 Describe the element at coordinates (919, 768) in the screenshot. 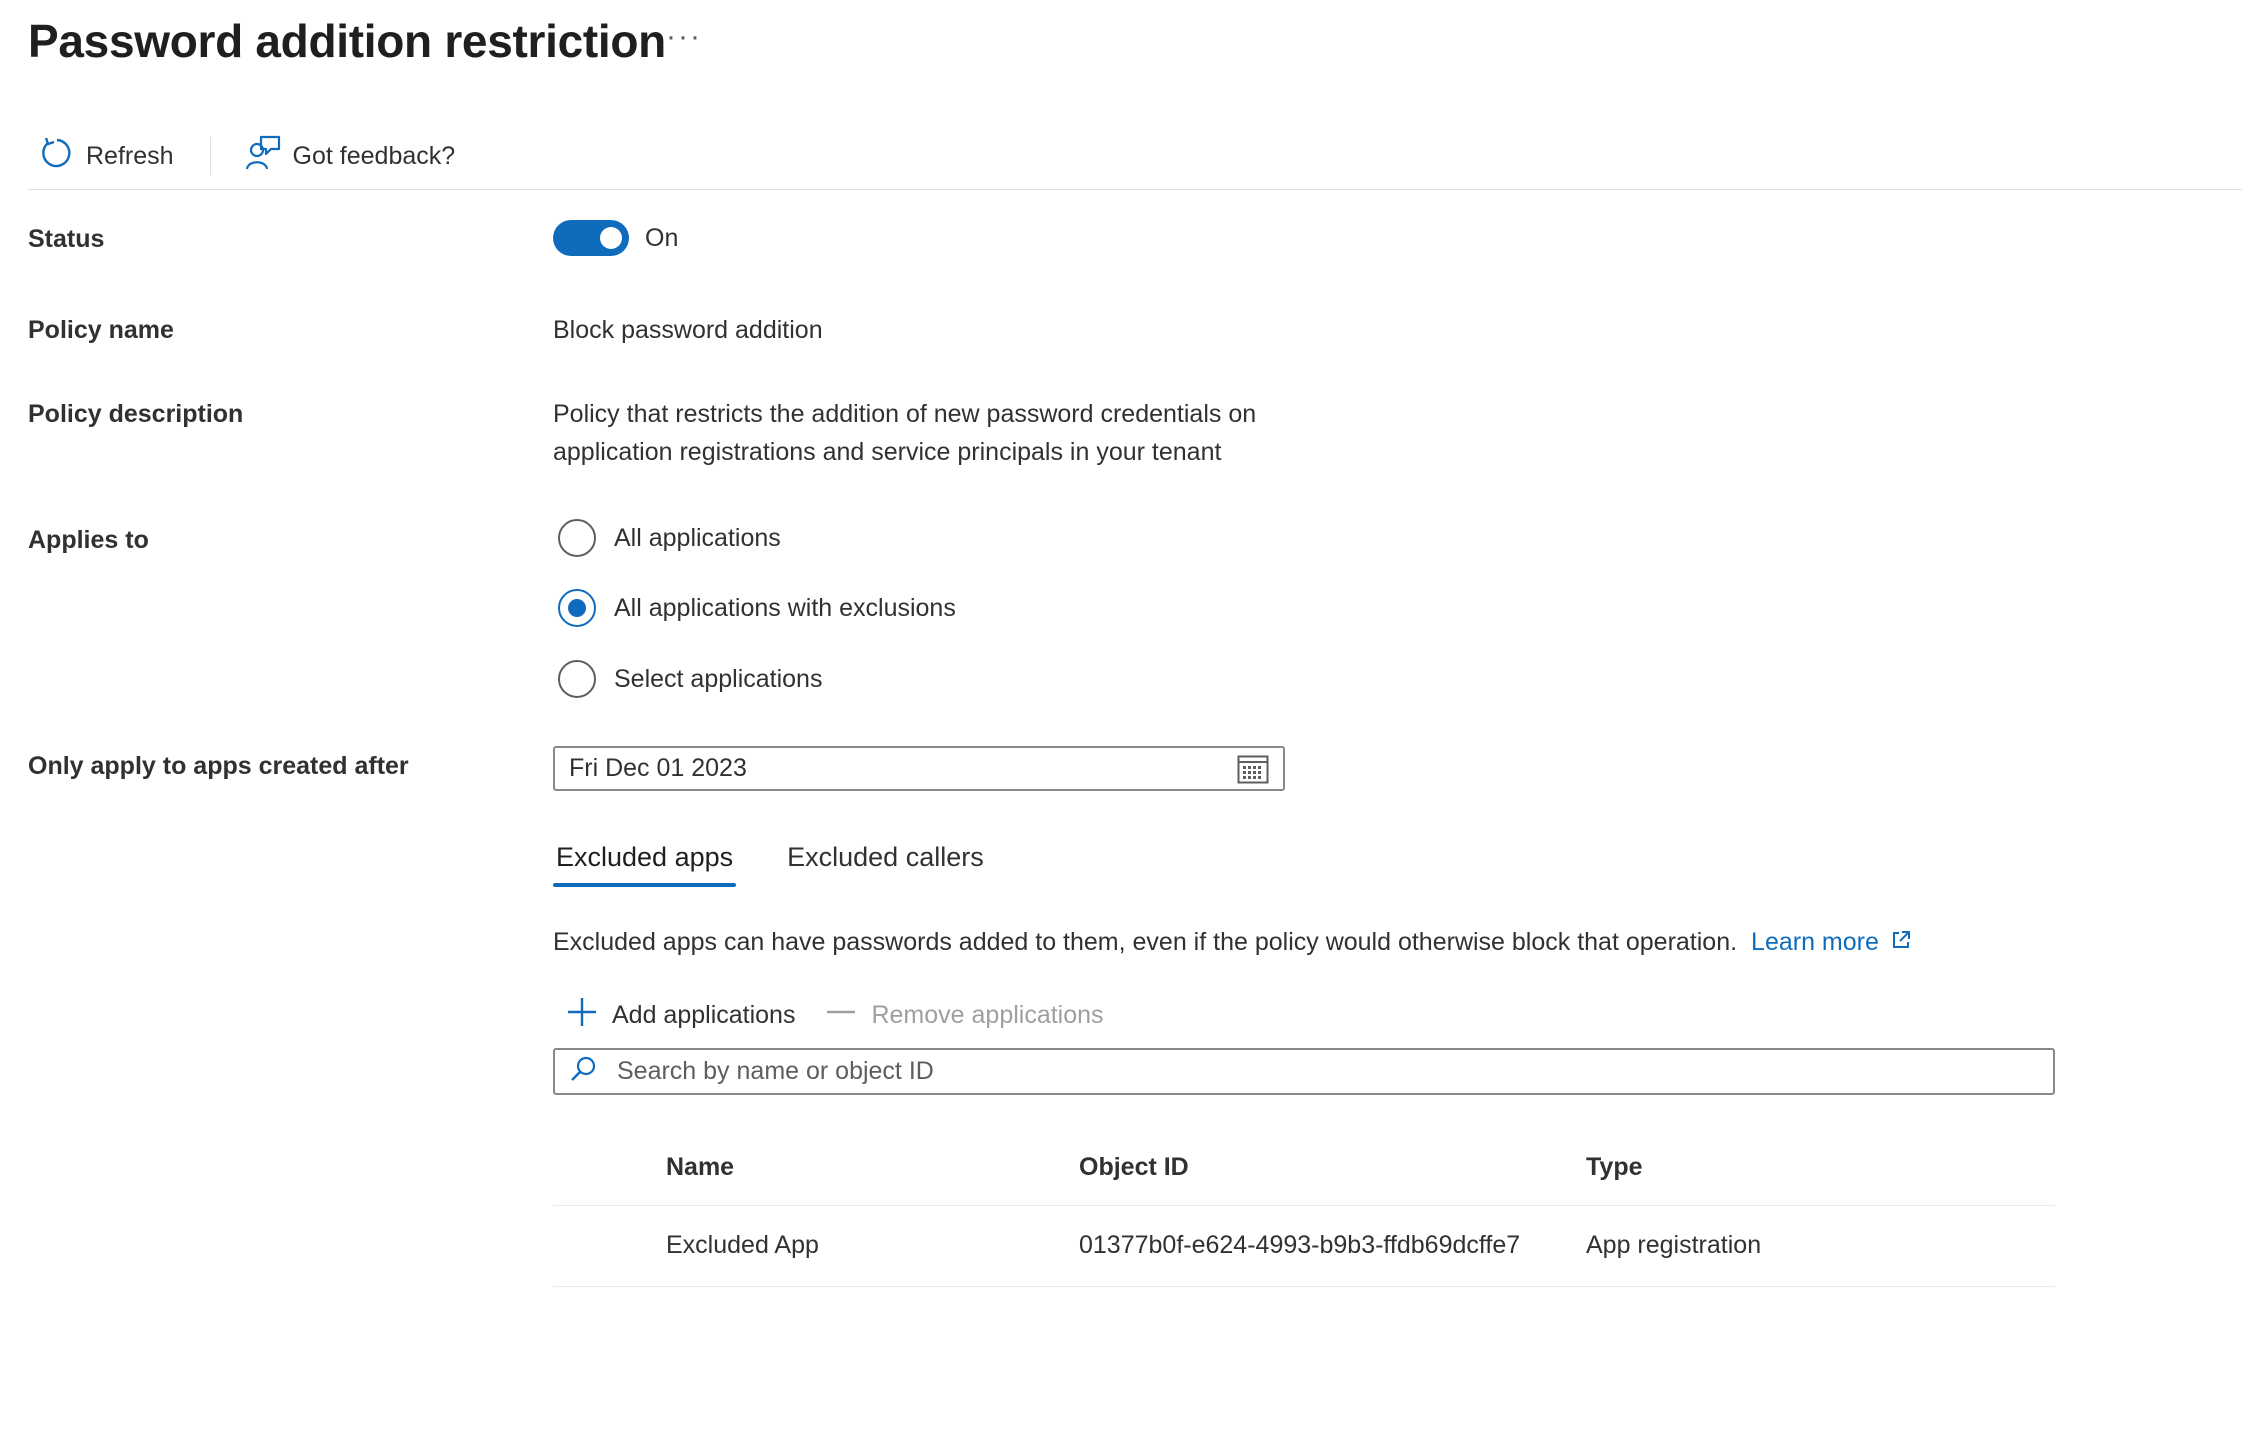

I see `created-after-date-picker: Fri Dec 01 2023` at that location.